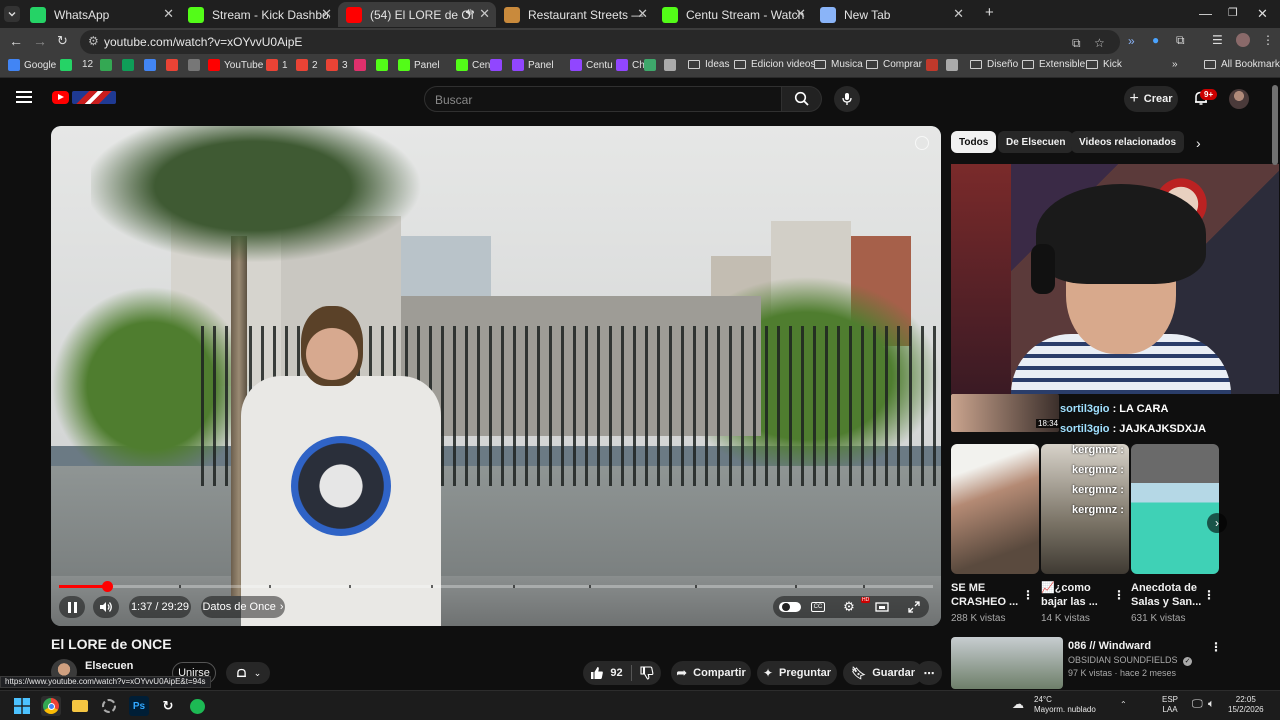 This screenshot has height=720, width=1280. I want to click on language-indicator: ESP LAA, so click(1170, 705).